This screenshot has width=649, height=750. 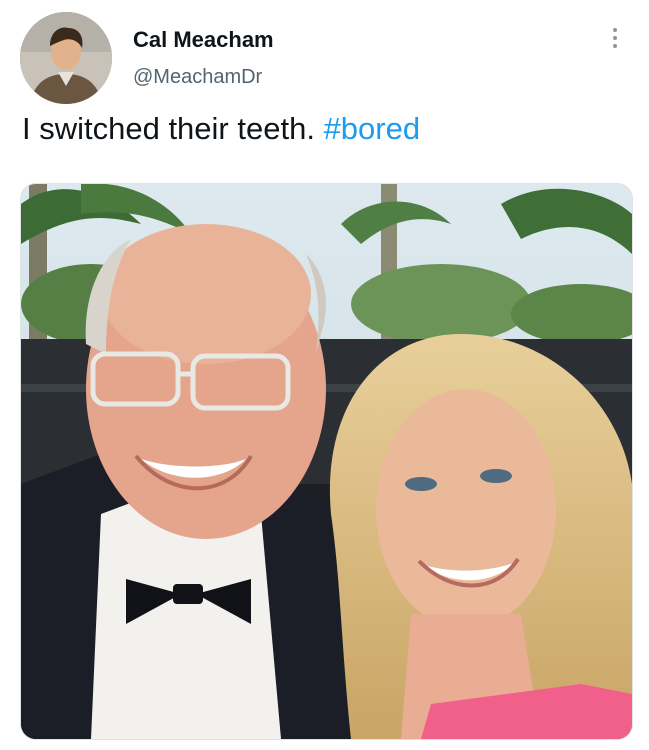 I want to click on display-name: Cal Meacham, so click(x=203, y=40).